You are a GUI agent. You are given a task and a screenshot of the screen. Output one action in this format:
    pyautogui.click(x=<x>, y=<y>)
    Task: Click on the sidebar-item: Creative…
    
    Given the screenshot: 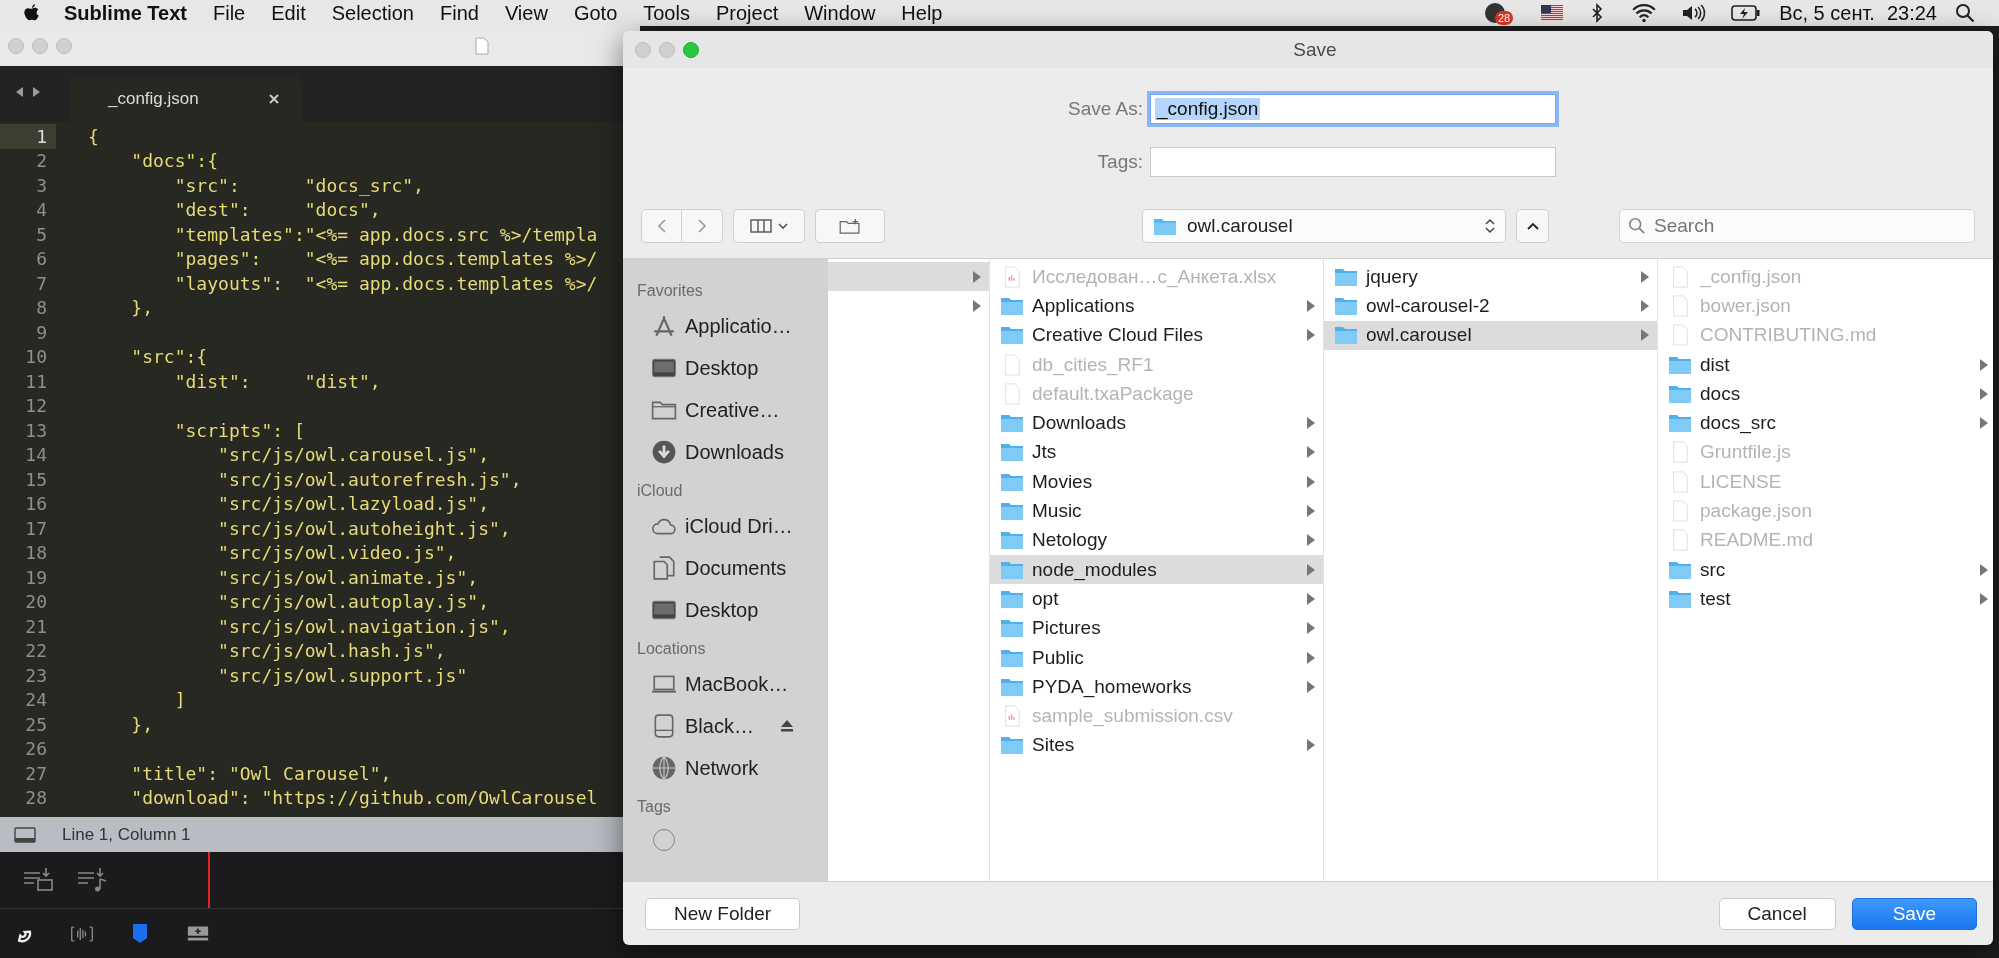 What is the action you would take?
    pyautogui.click(x=725, y=410)
    